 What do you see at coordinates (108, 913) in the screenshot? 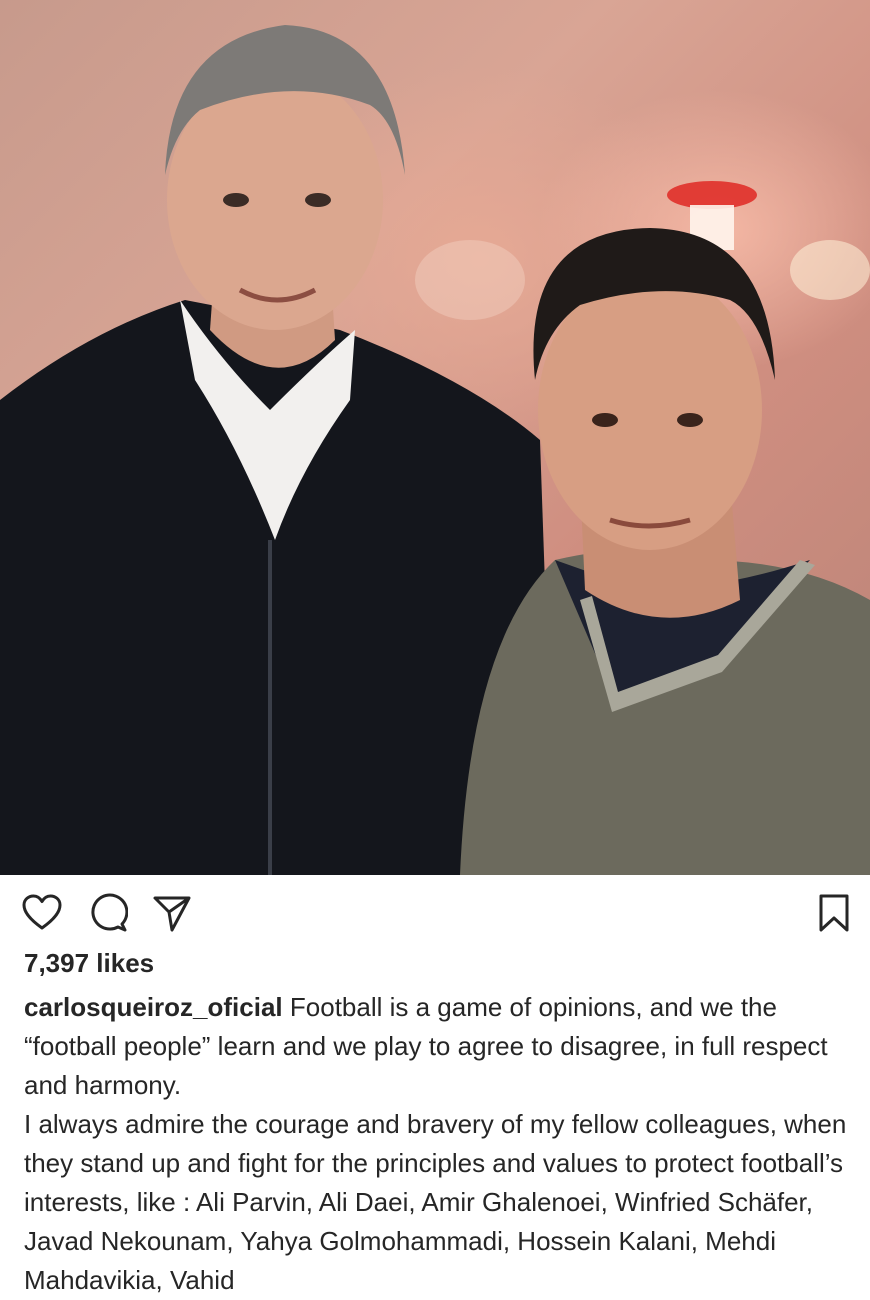
I see `comment-icon` at bounding box center [108, 913].